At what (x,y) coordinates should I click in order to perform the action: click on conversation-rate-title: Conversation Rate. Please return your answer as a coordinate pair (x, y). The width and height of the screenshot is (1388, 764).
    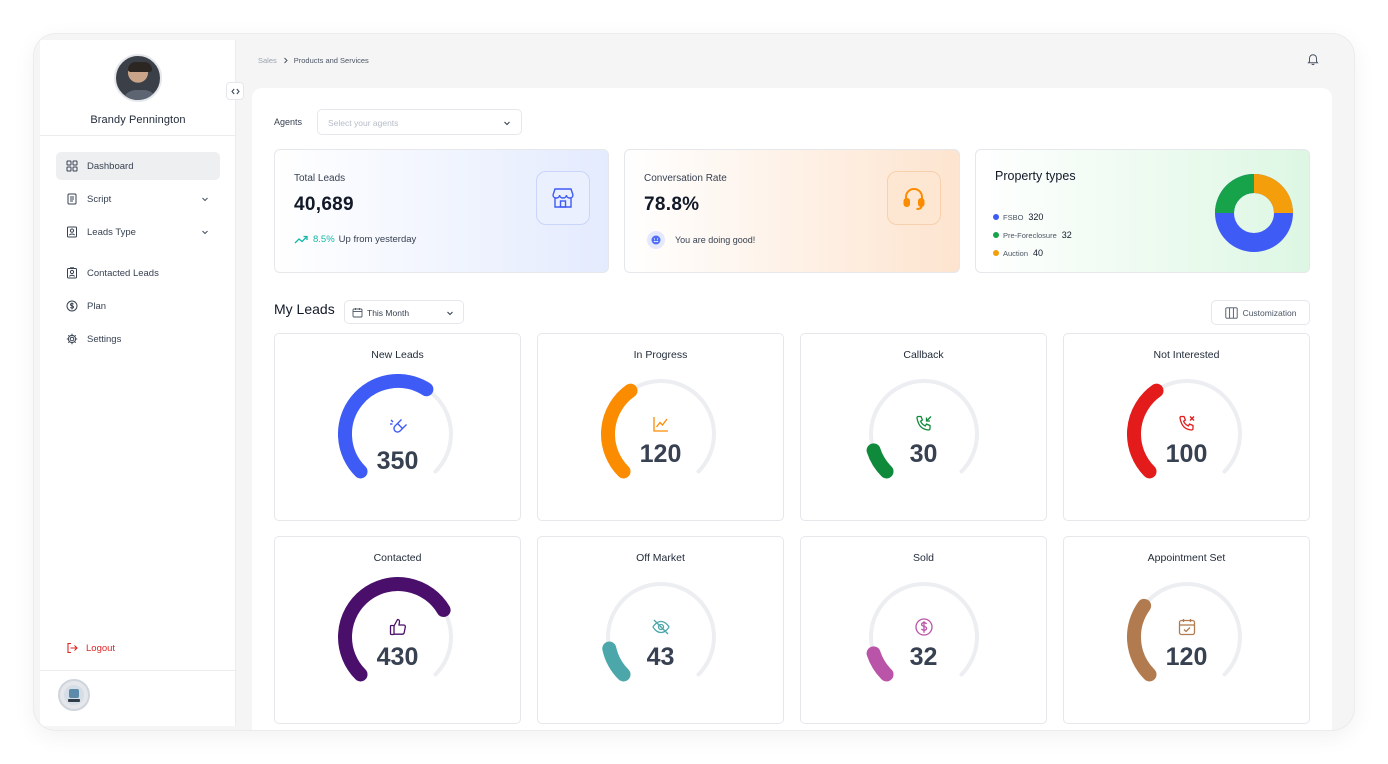
    Looking at the image, I should click on (685, 178).